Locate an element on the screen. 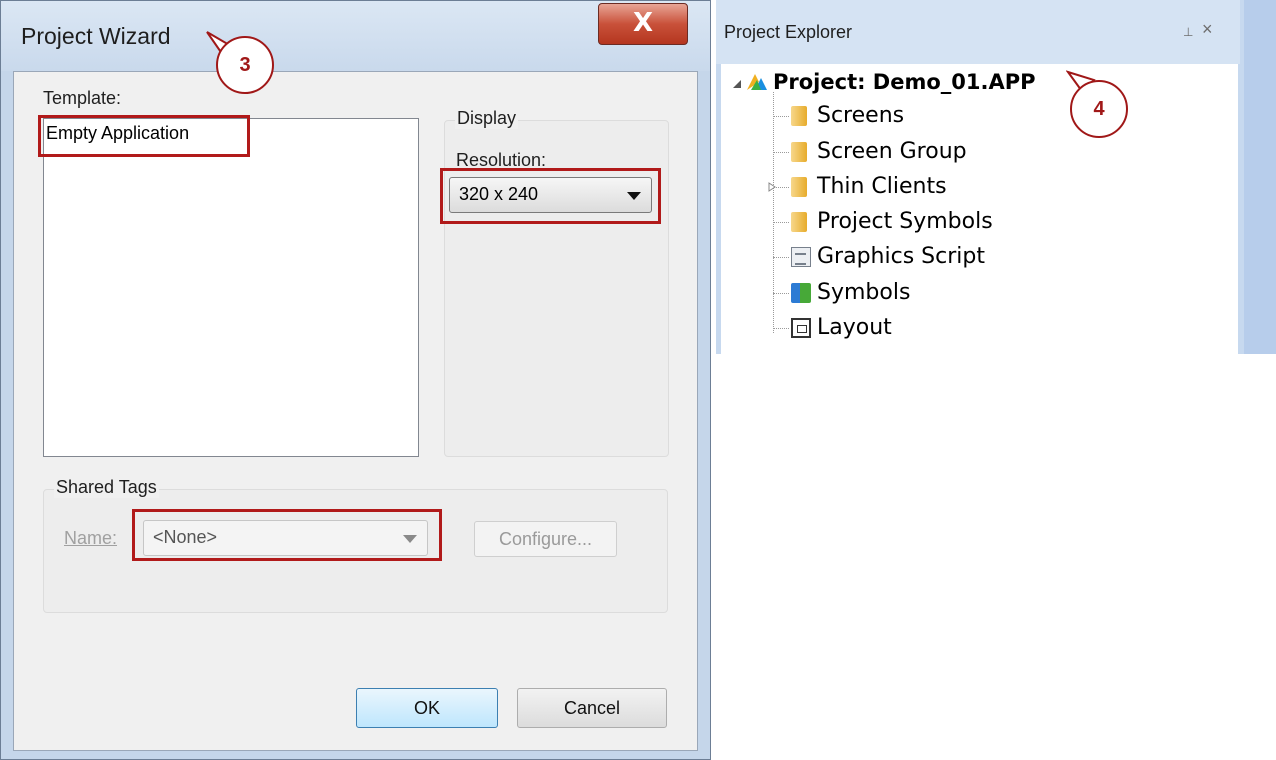 The width and height of the screenshot is (1276, 760). explorer-title: Project Explorer is located at coordinates (788, 32).